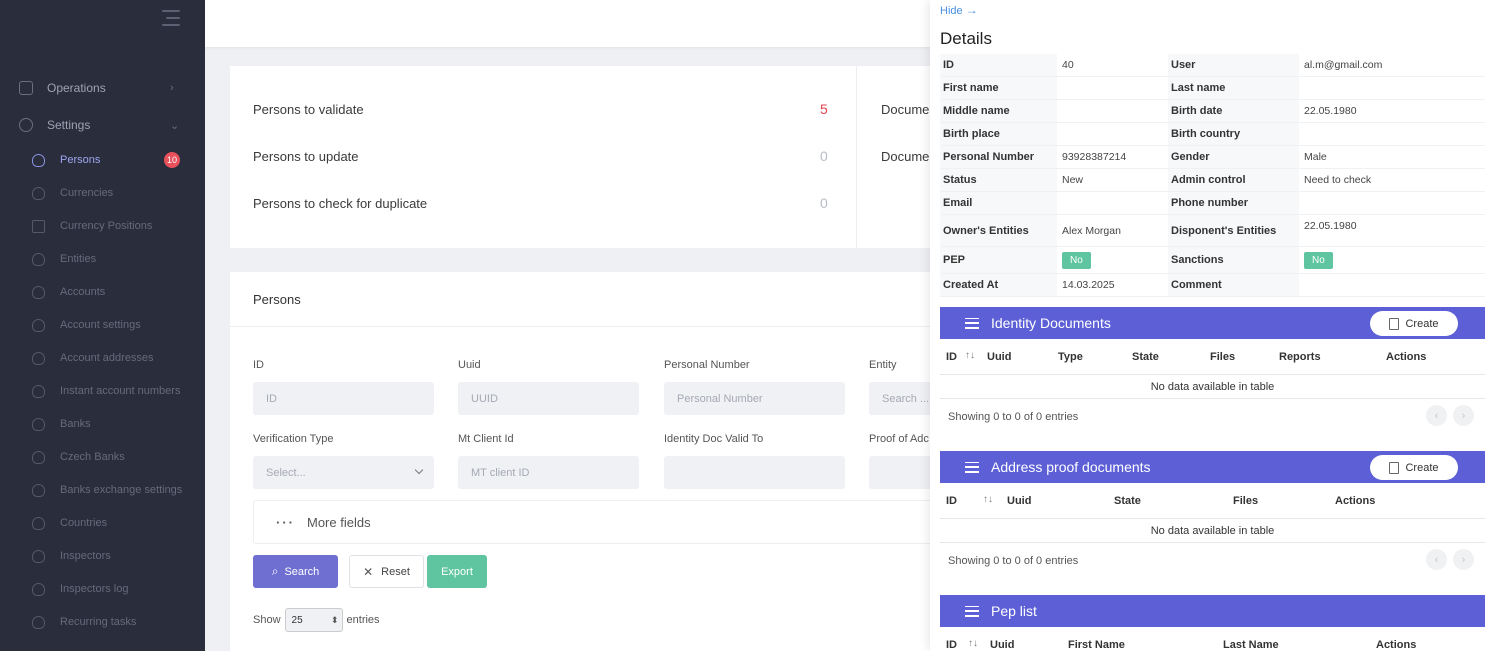 The width and height of the screenshot is (1498, 651). What do you see at coordinates (84, 523) in the screenshot?
I see `sidebar-item-label: Countries` at bounding box center [84, 523].